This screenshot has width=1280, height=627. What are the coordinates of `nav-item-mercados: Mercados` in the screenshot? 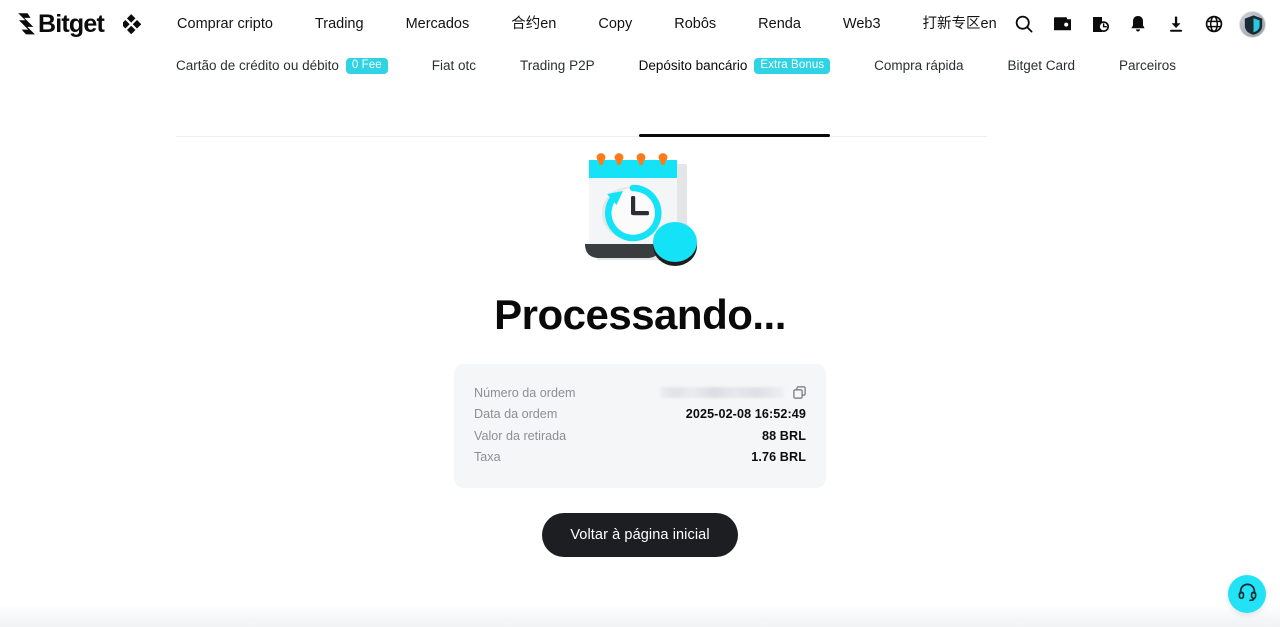 It's located at (438, 24).